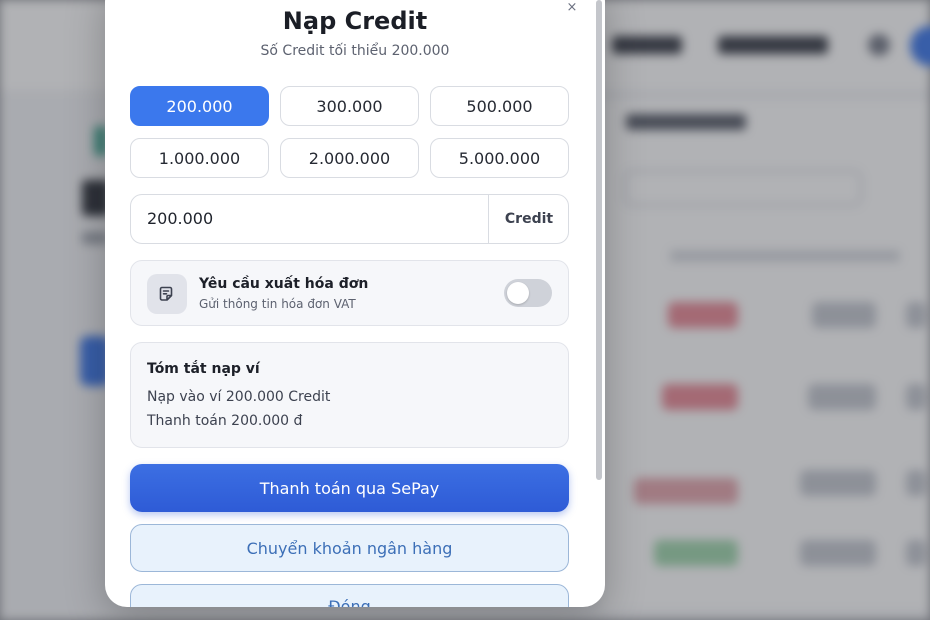 Image resolution: width=930 pixels, height=620 pixels. What do you see at coordinates (199, 106) in the screenshot?
I see `amount-option-200000: 200.000` at bounding box center [199, 106].